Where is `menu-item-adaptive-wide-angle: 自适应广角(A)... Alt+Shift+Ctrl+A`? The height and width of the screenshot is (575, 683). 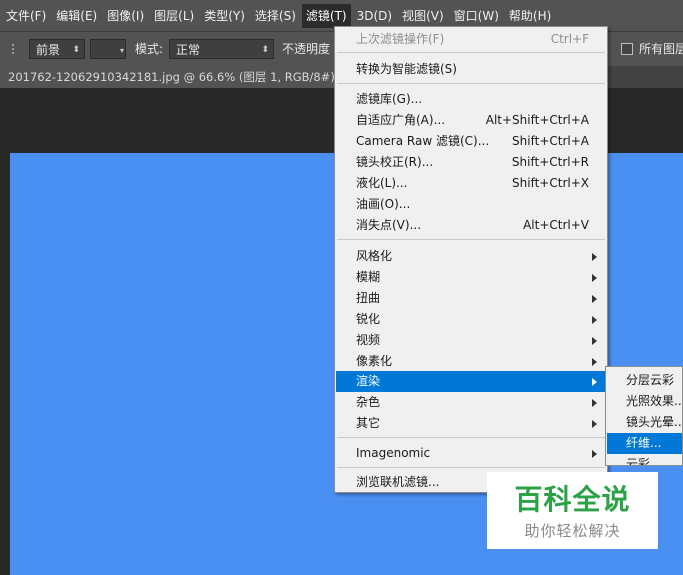 menu-item-adaptive-wide-angle: 自适应广角(A)... Alt+Shift+Ctrl+A is located at coordinates (471, 120).